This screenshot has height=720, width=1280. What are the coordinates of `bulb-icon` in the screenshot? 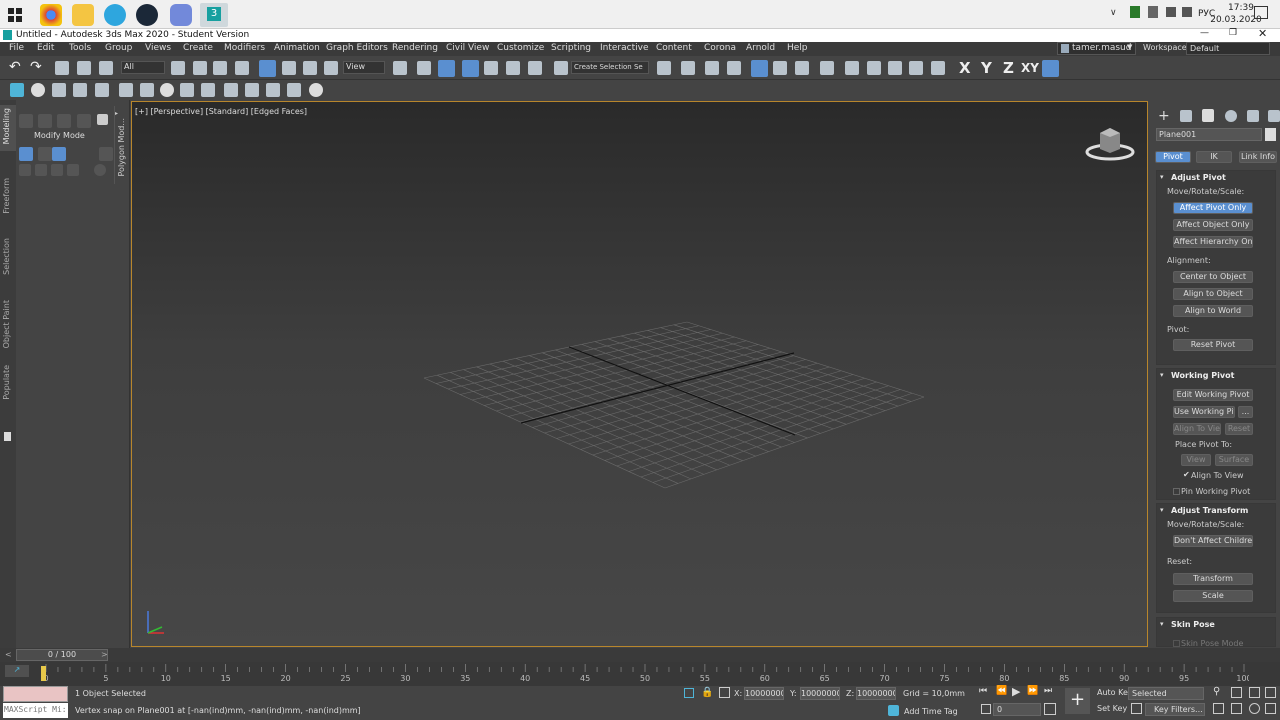 It's located at (316, 90).